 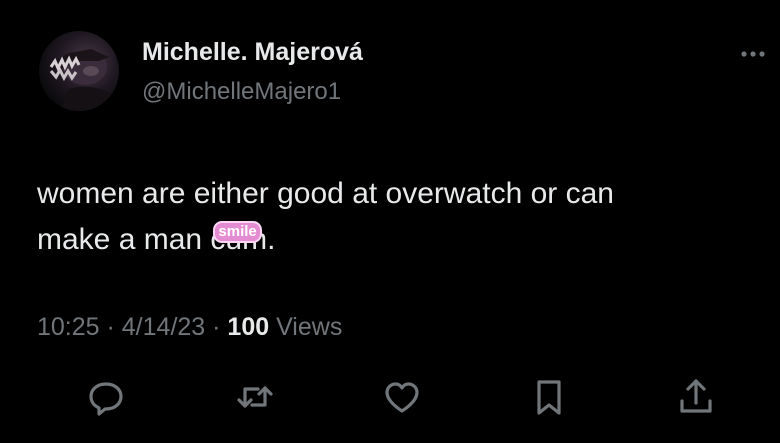 What do you see at coordinates (124, 239) in the screenshot?
I see `tweet-text-line-2-prefix: make a man` at bounding box center [124, 239].